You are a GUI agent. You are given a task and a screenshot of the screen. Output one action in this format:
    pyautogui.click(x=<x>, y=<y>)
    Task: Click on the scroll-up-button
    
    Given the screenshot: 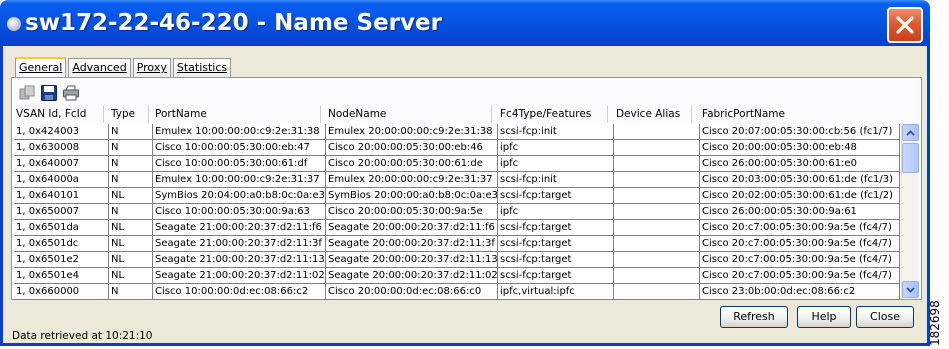 What is the action you would take?
    pyautogui.click(x=910, y=132)
    